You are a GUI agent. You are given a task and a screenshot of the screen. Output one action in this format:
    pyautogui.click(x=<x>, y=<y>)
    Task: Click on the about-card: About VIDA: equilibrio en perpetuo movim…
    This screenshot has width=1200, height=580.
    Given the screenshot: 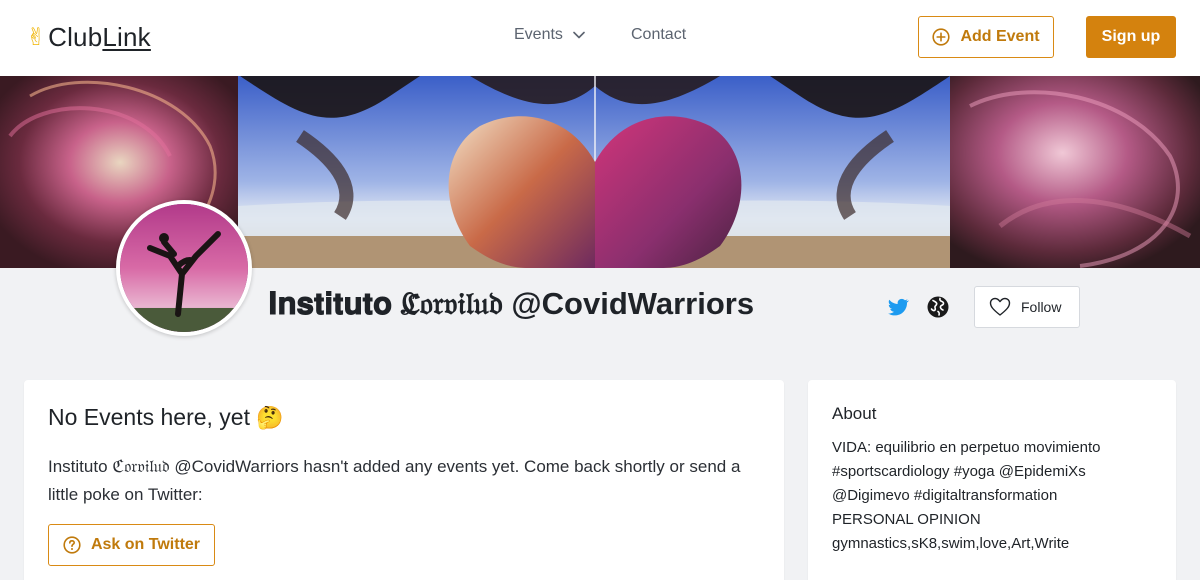 What is the action you would take?
    pyautogui.click(x=992, y=480)
    